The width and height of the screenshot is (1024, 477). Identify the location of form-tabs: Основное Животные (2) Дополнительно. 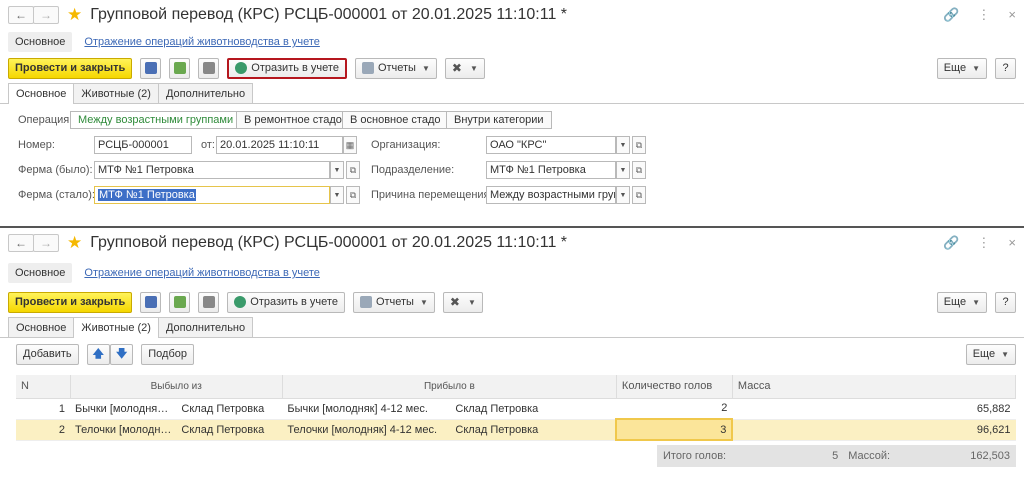
(512, 327).